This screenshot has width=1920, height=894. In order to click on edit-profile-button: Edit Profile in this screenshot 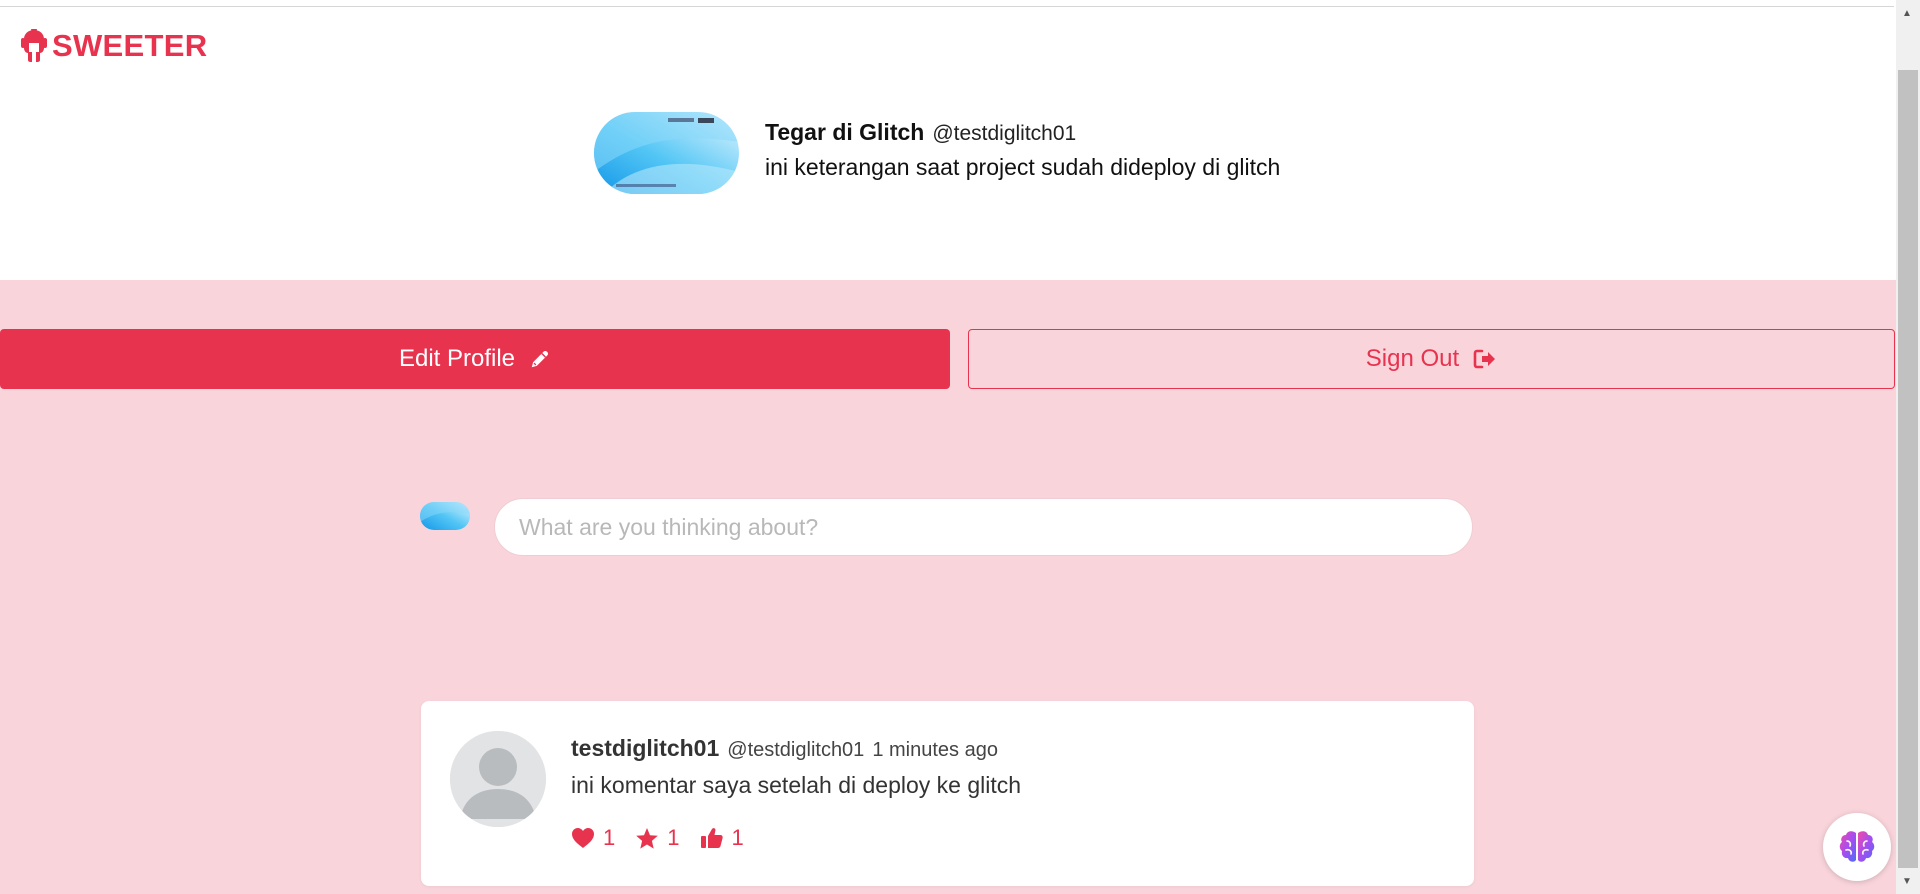, I will do `click(475, 359)`.